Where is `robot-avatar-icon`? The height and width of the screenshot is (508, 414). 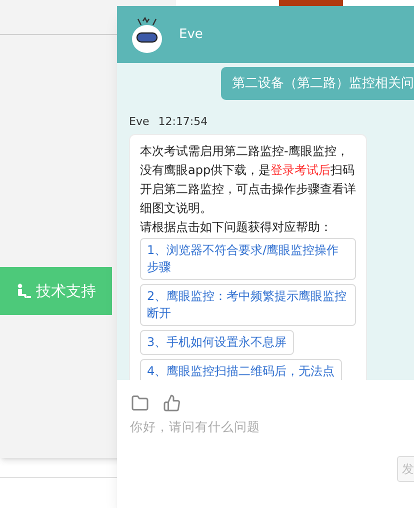
robot-avatar-icon is located at coordinates (147, 35).